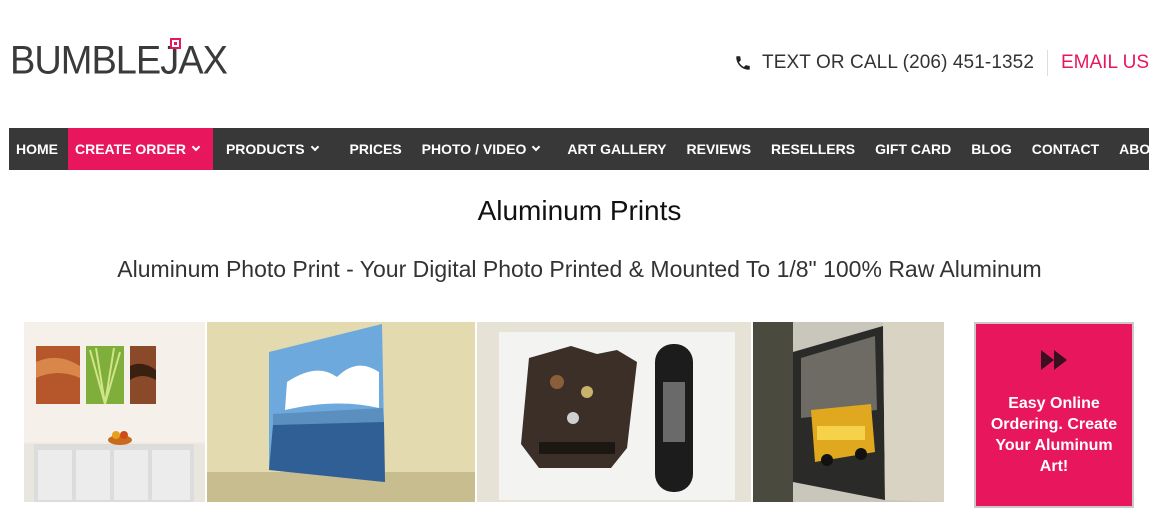  I want to click on nav-label: PRODUCTS, so click(265, 149).